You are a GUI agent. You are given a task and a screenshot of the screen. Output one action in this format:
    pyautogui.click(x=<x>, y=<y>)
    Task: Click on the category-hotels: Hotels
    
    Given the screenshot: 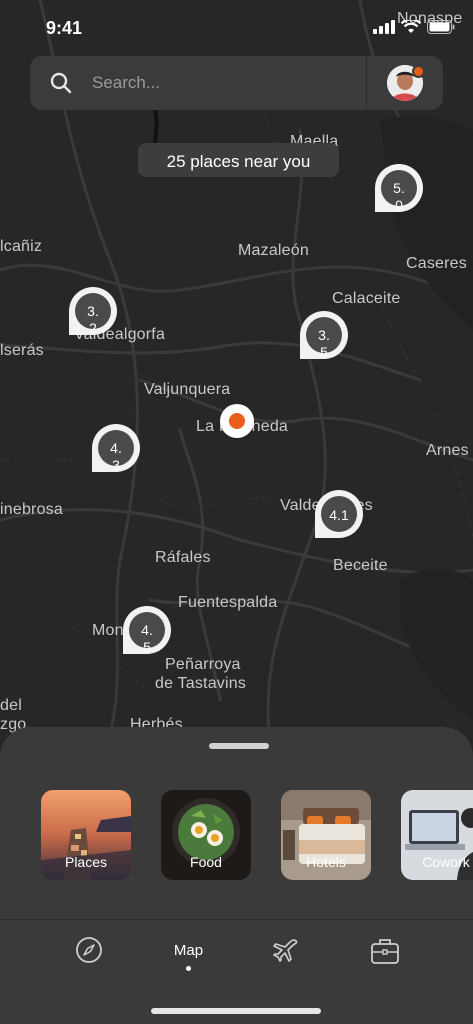 What is the action you would take?
    pyautogui.click(x=326, y=835)
    